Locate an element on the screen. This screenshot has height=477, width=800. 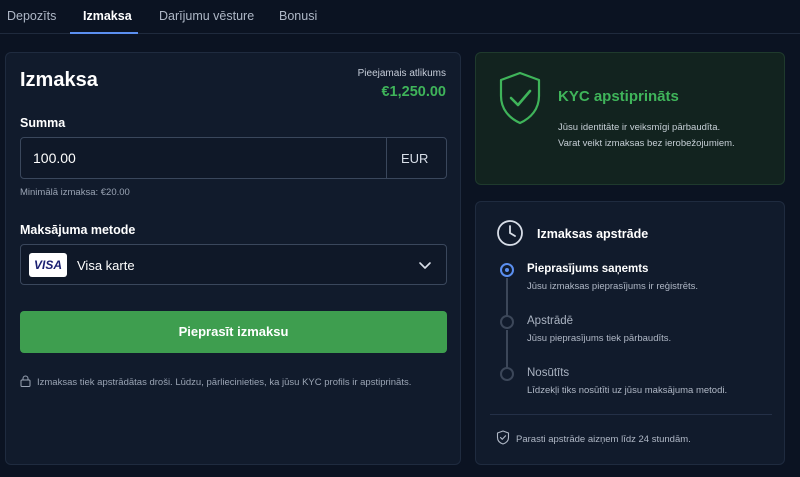
processing-time-note: Parasti apstrāde aizņem līdz 24 stundām. is located at coordinates (593, 437).